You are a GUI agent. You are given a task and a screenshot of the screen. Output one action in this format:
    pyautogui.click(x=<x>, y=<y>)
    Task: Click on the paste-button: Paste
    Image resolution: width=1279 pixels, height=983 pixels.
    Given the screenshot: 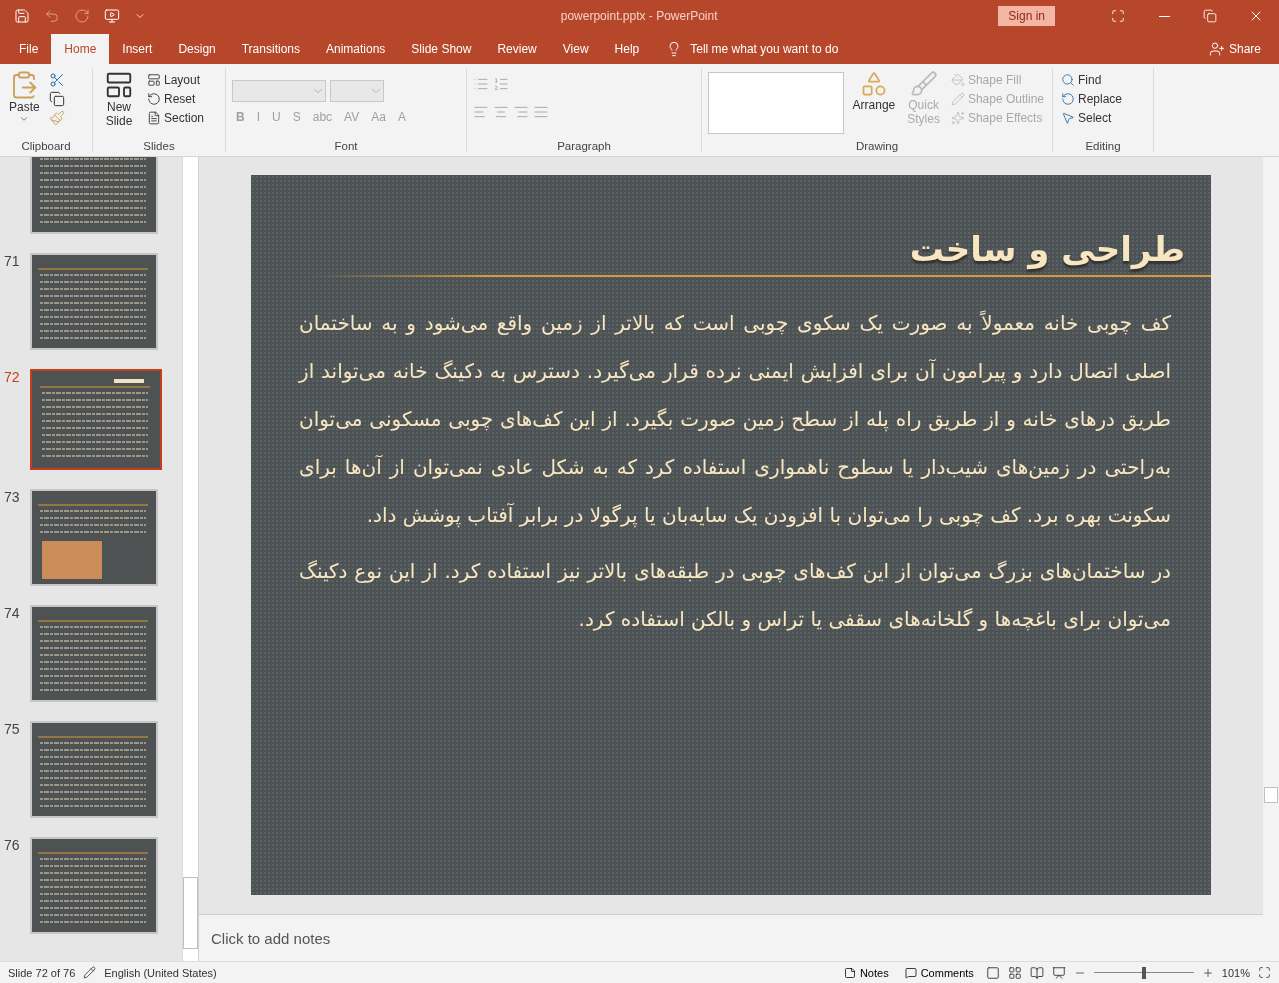 What is the action you would take?
    pyautogui.click(x=24, y=104)
    